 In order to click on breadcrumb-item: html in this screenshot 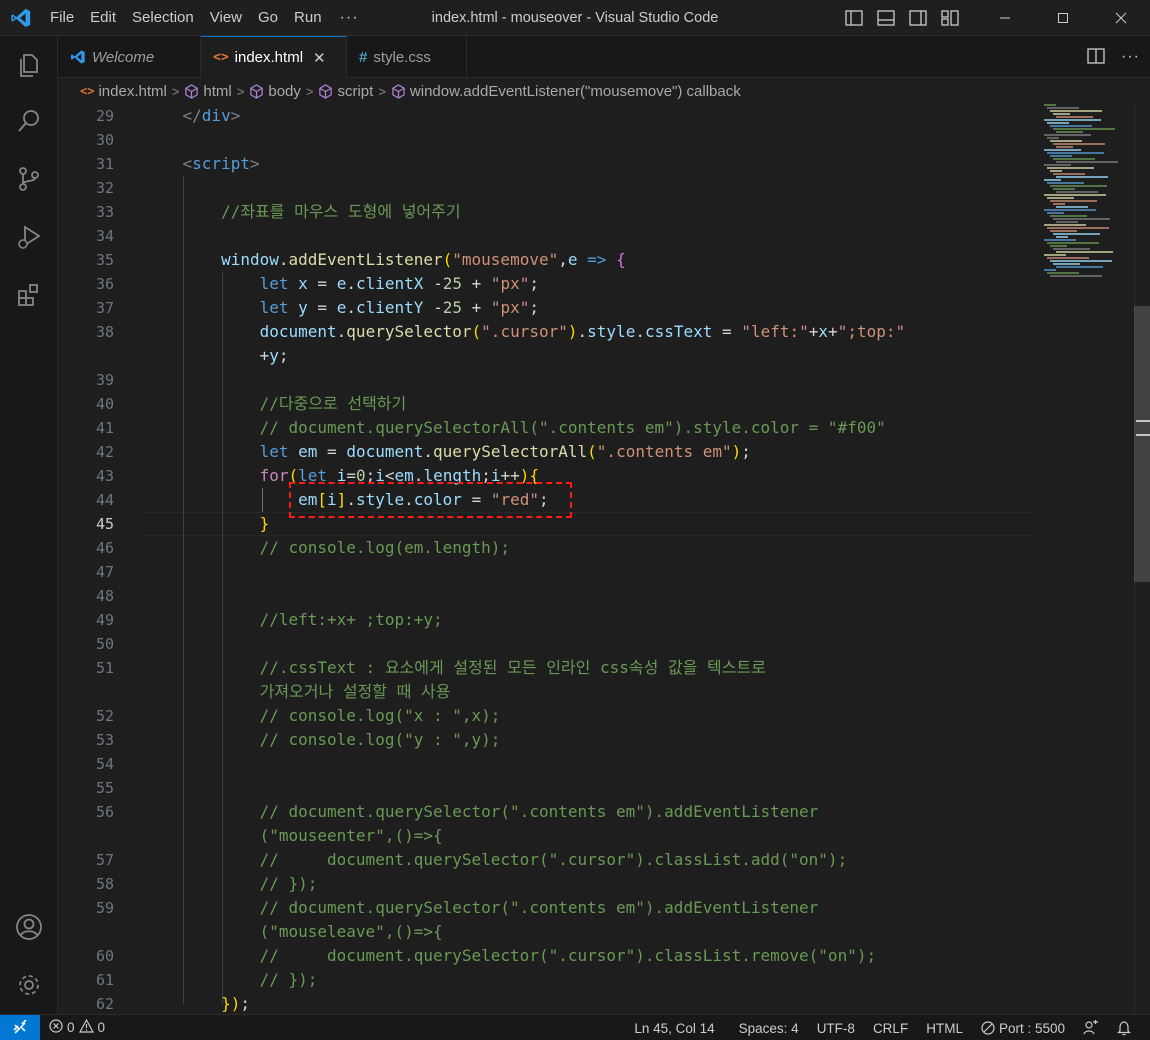, I will do `click(217, 91)`.